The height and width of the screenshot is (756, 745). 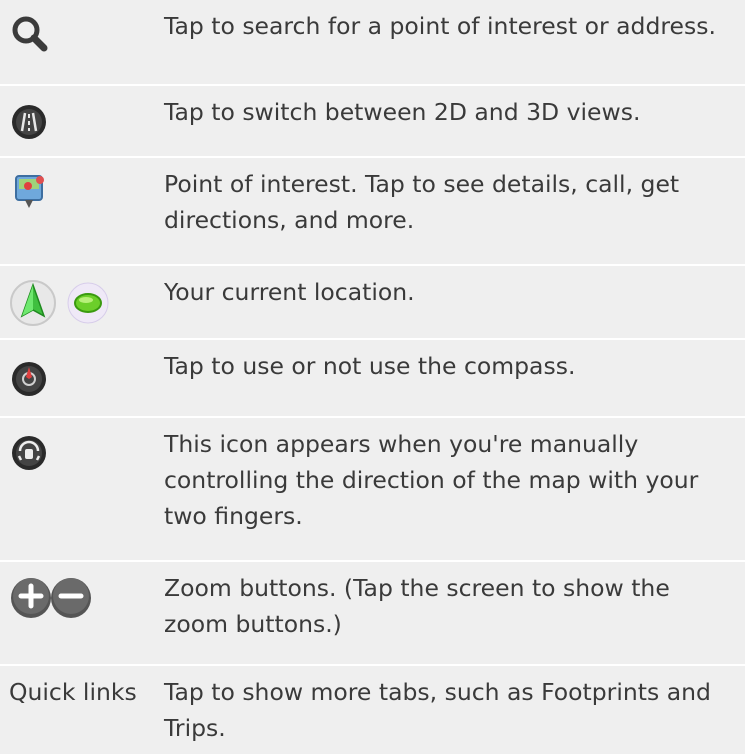 I want to click on search-icon, so click(x=30, y=34).